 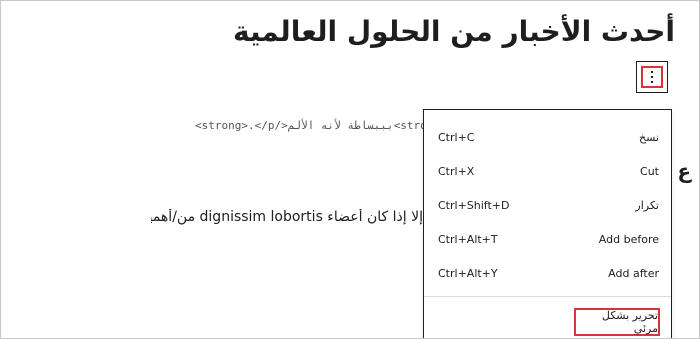 I want to click on vertical-ellipsis-icon, so click(x=652, y=77).